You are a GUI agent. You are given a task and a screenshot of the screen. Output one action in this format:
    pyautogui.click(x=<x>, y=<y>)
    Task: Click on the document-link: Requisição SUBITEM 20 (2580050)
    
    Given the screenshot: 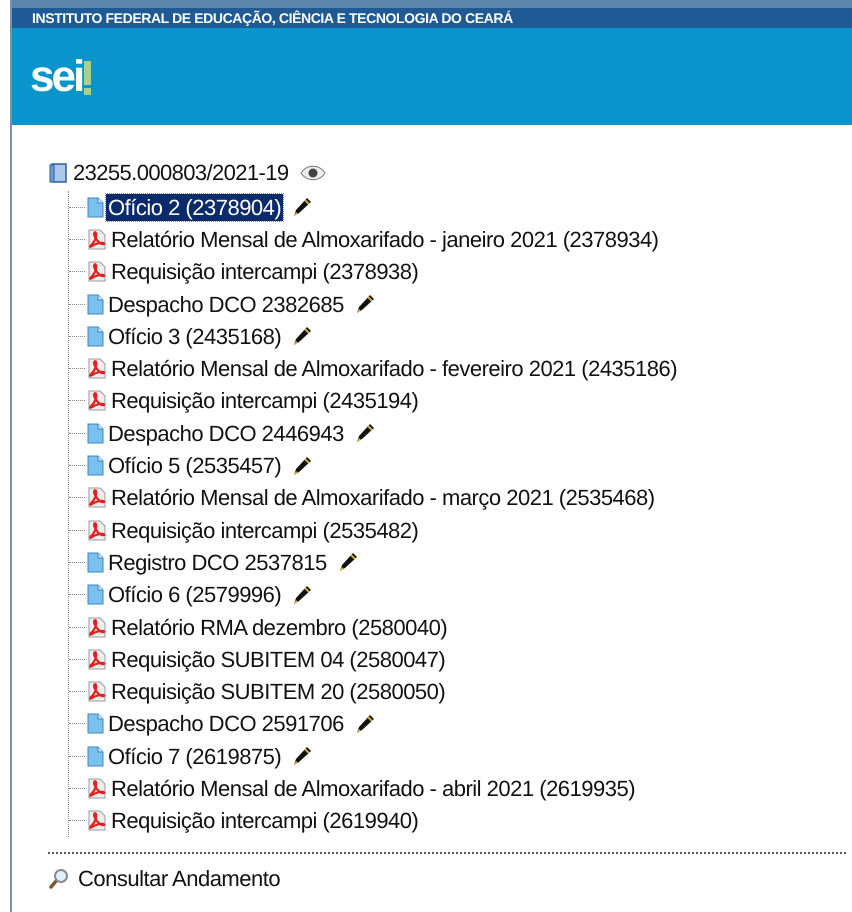 What is the action you would take?
    pyautogui.click(x=278, y=692)
    